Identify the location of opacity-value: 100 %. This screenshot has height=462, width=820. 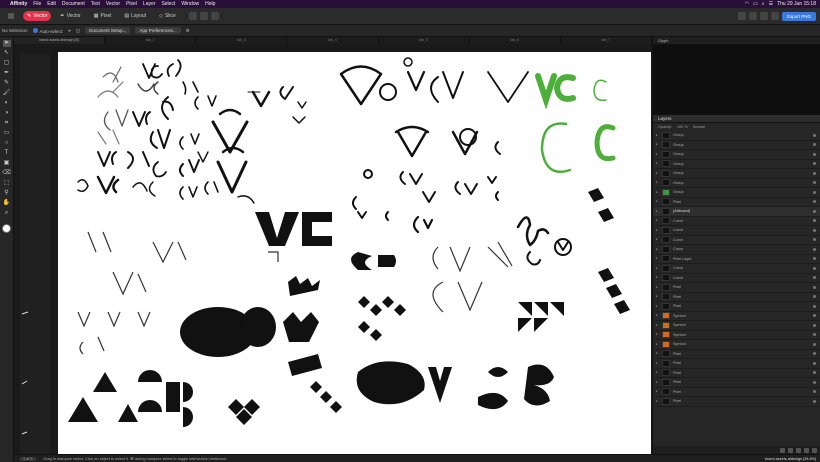
(682, 127).